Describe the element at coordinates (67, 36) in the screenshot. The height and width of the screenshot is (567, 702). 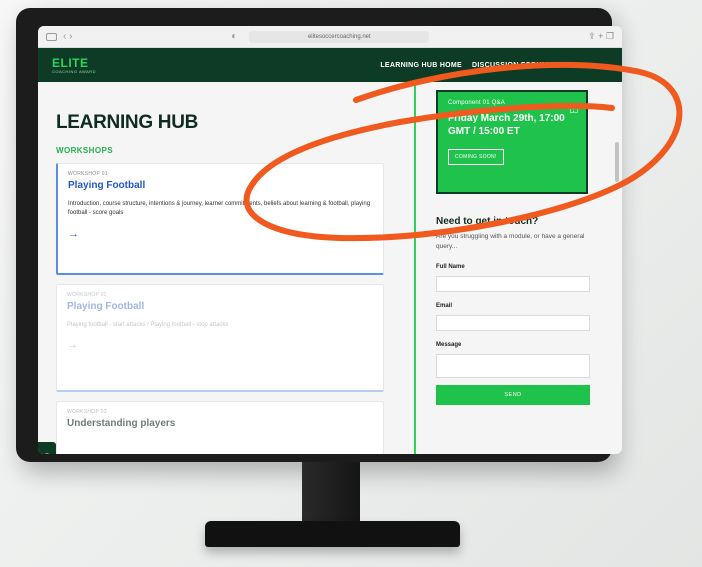
I see `back-forward-buttons: ‹ ›` at that location.